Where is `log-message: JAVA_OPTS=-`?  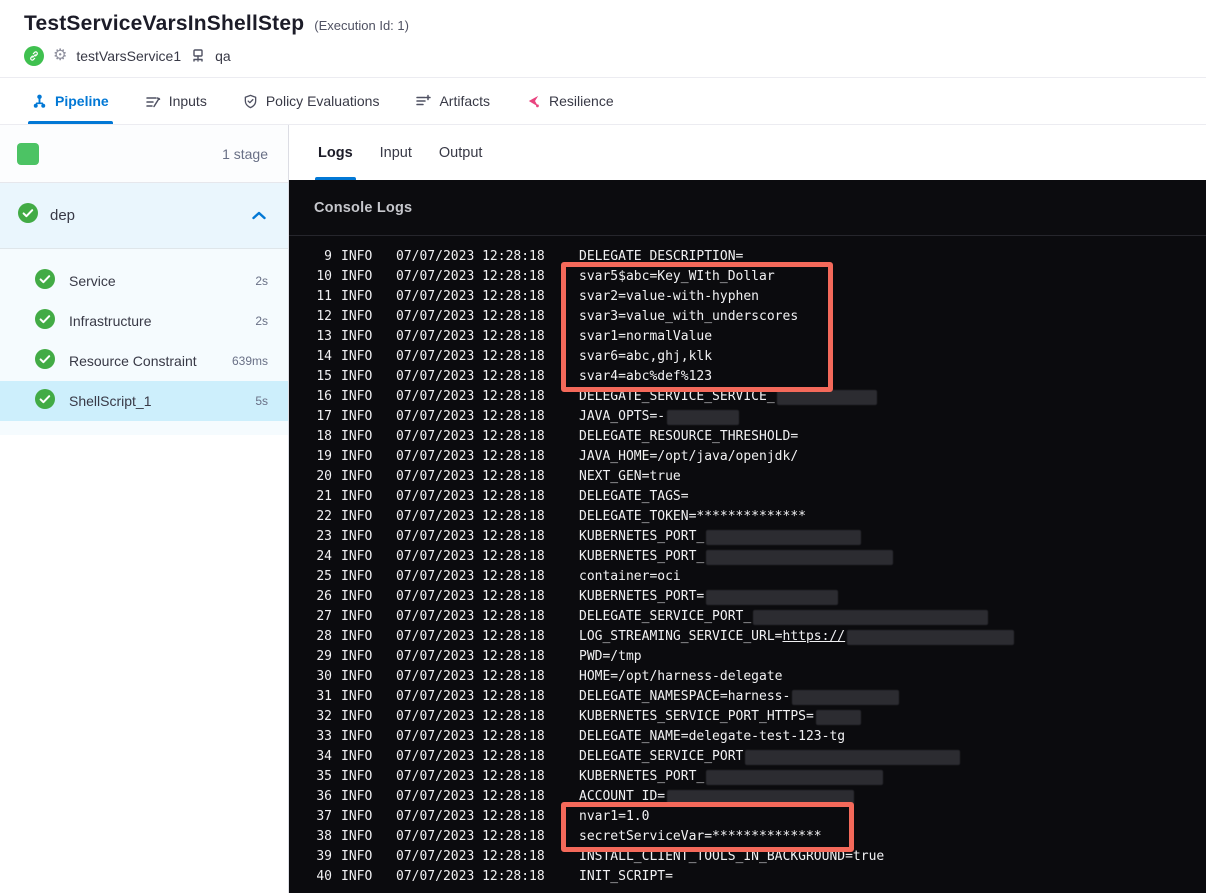 log-message: JAVA_OPTS=- is located at coordinates (659, 417).